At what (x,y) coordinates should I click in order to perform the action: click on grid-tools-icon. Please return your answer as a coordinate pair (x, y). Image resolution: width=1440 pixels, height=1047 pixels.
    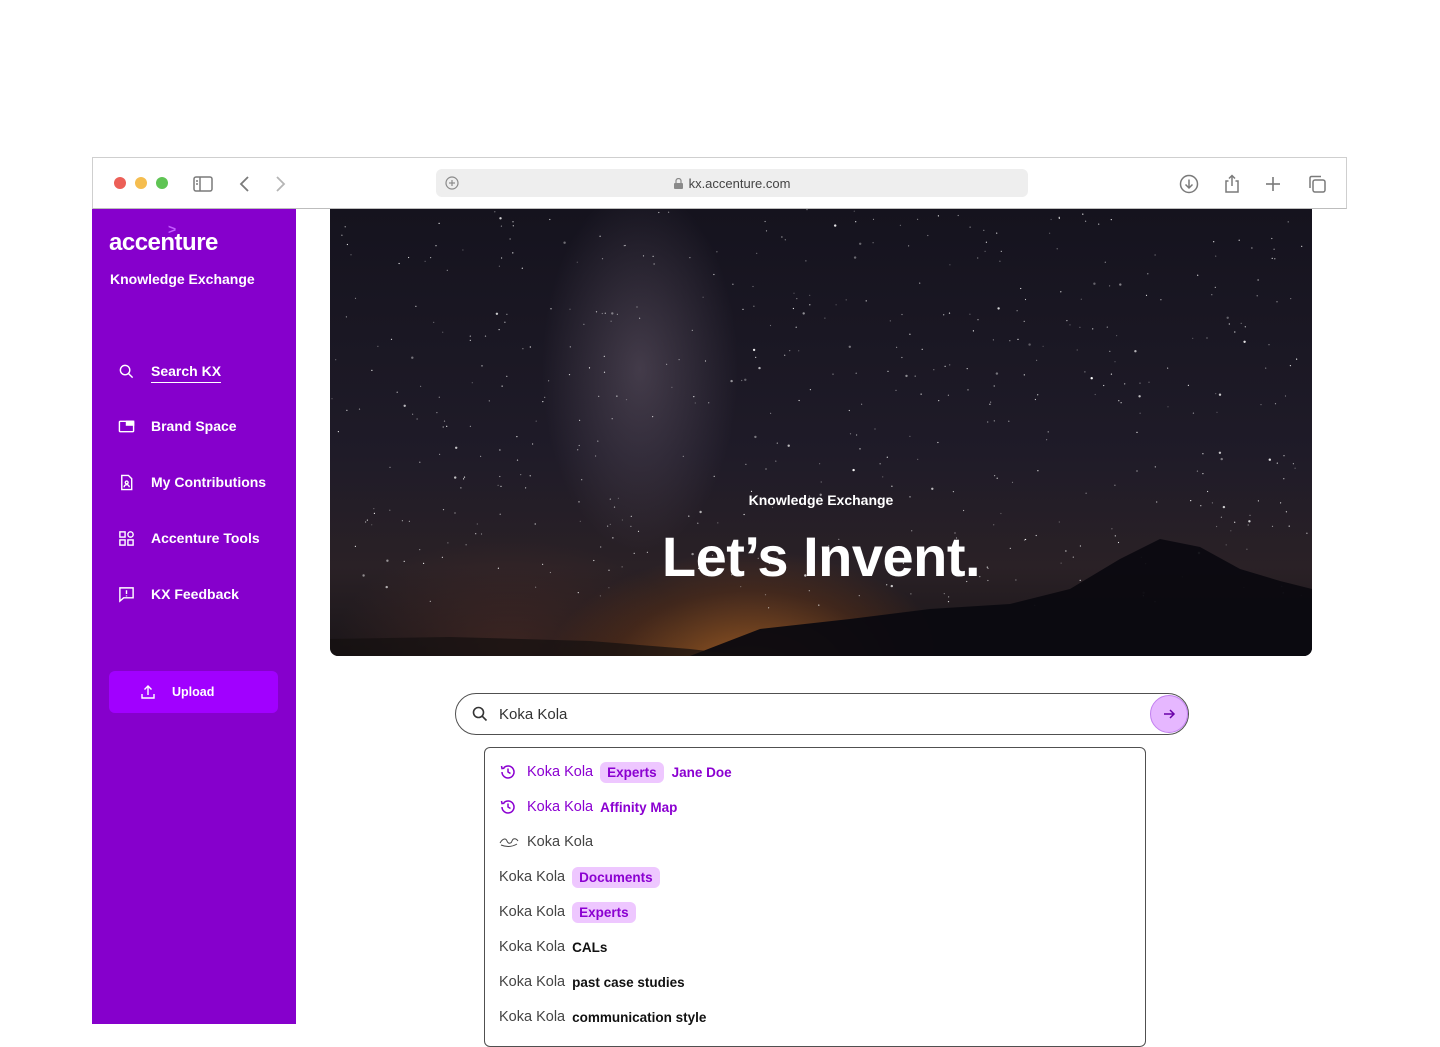
    Looking at the image, I should click on (126, 538).